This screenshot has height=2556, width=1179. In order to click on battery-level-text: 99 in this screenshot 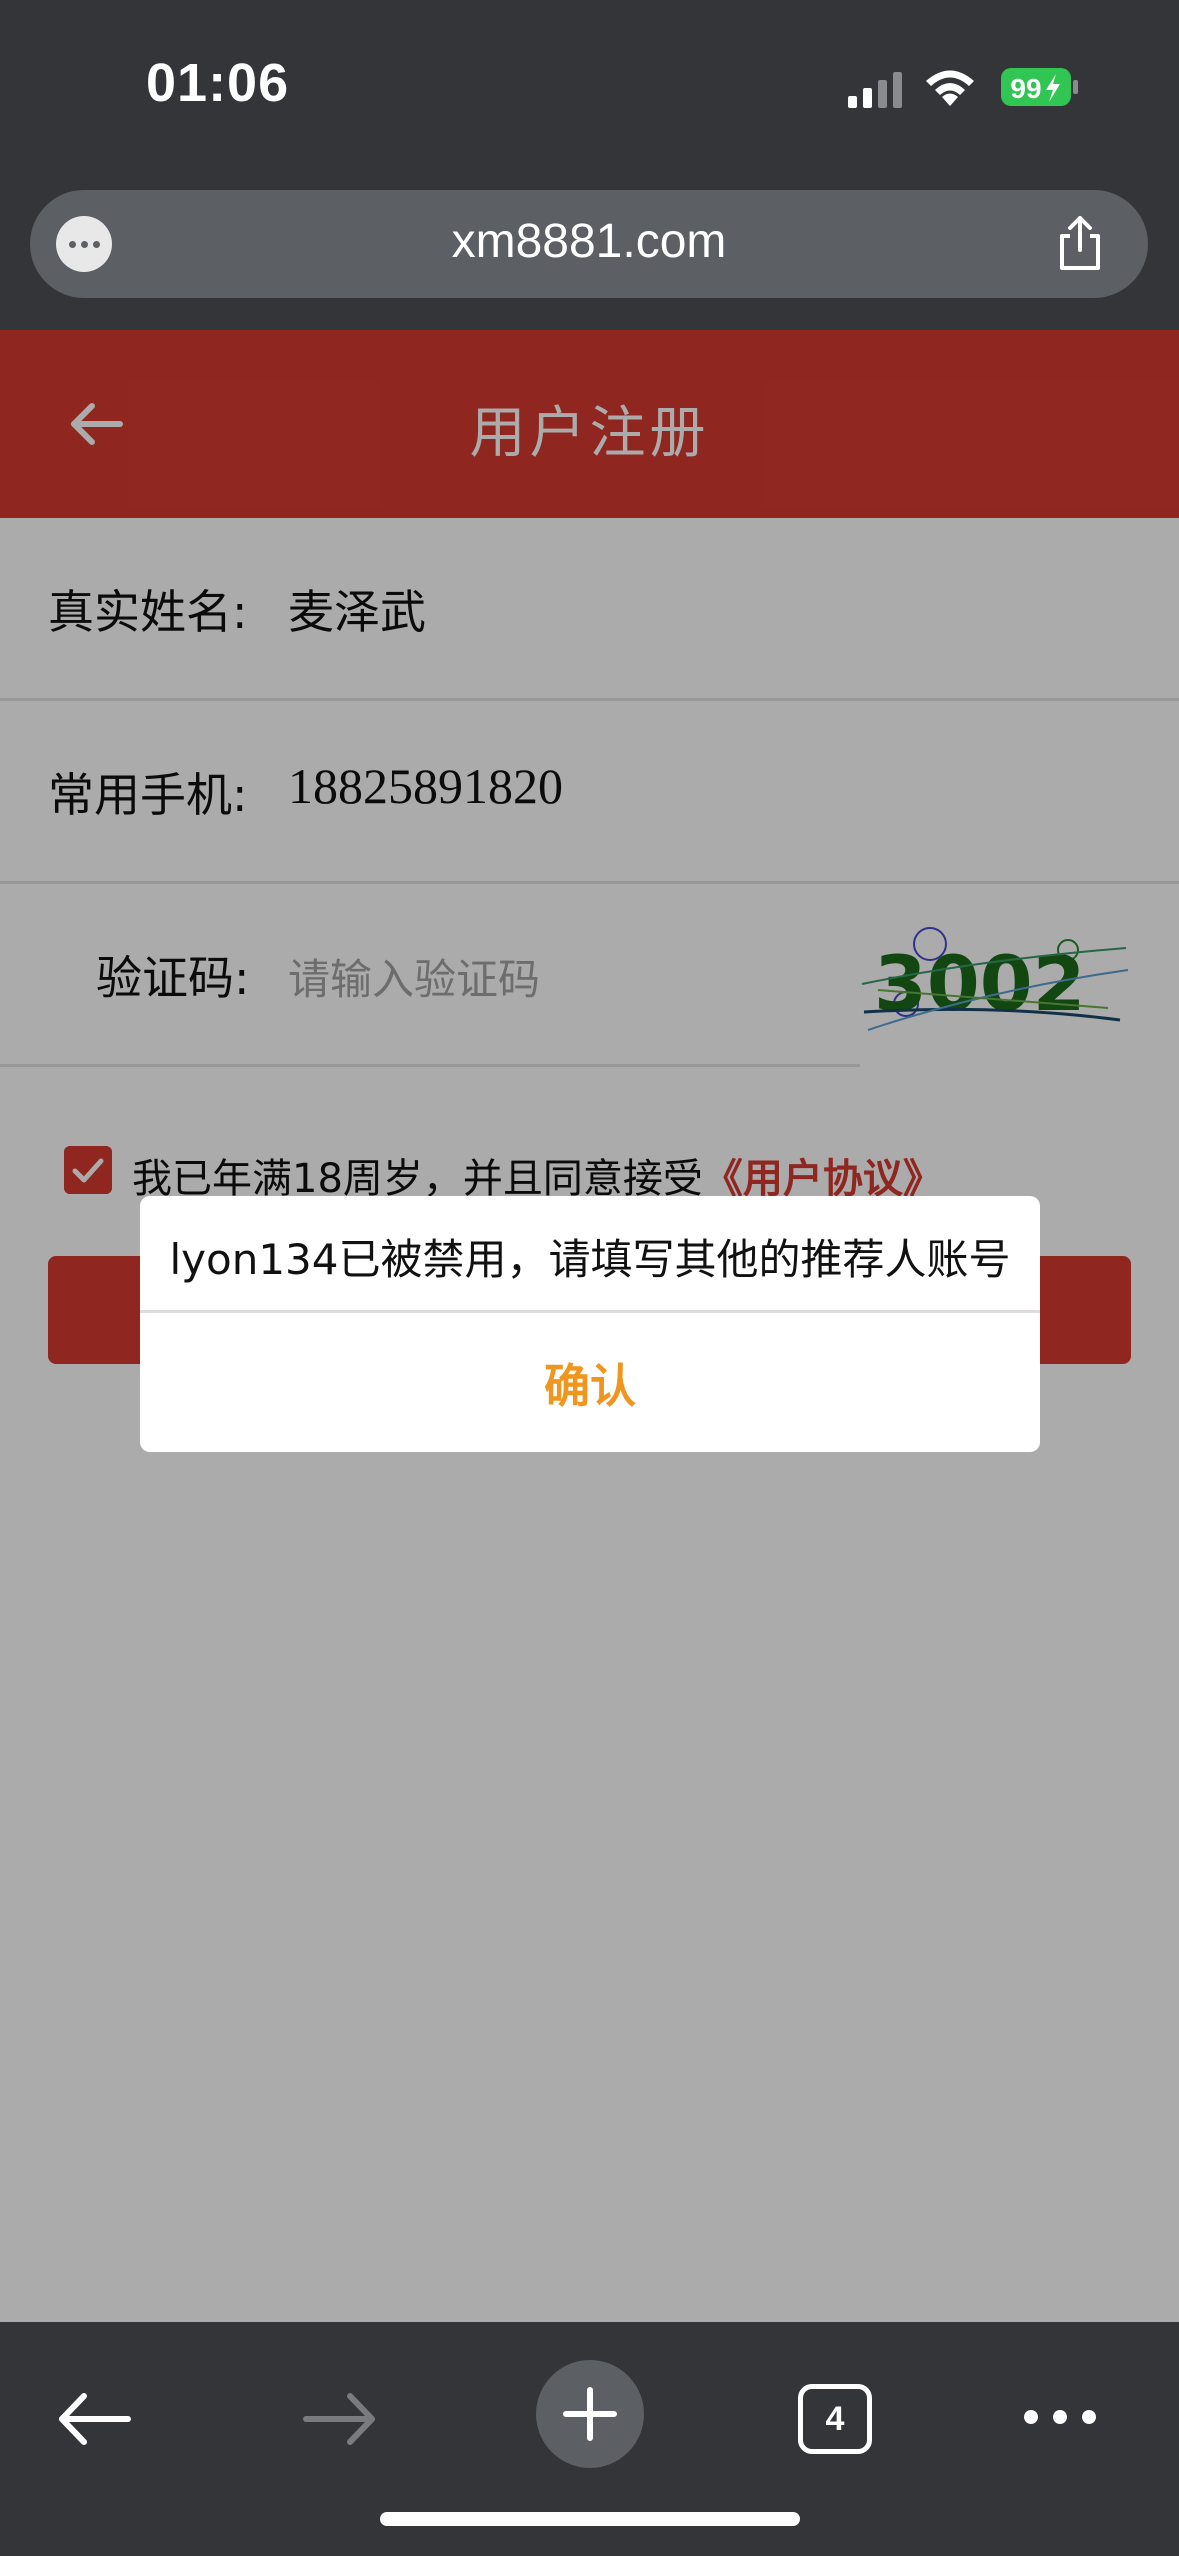, I will do `click(1025, 88)`.